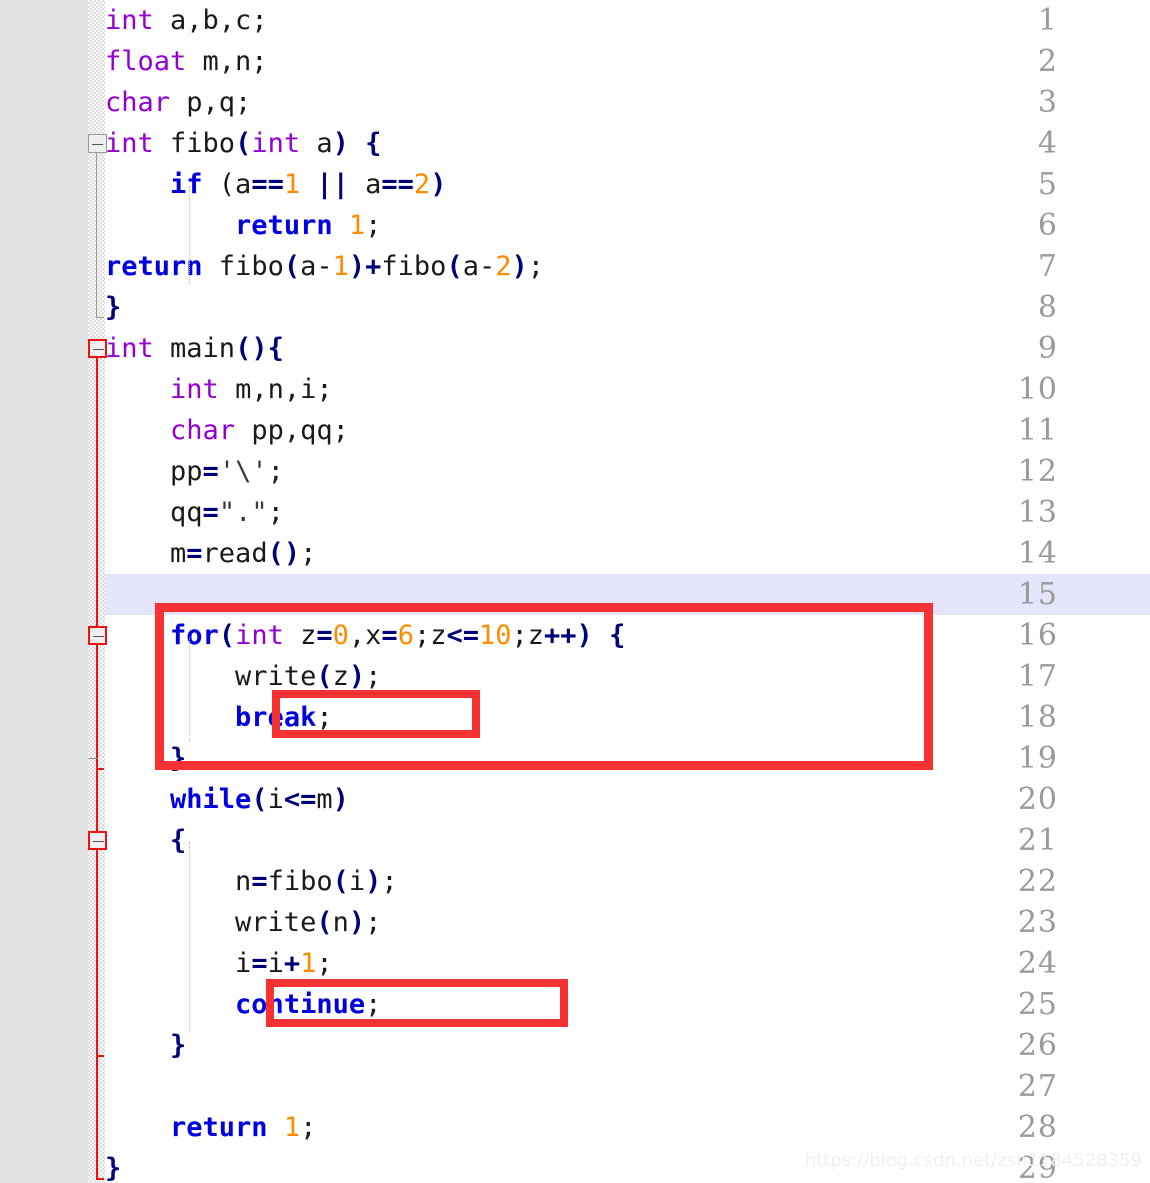 Image resolution: width=1150 pixels, height=1183 pixels. Describe the element at coordinates (190, 937) in the screenshot. I see `indent-guide` at that location.